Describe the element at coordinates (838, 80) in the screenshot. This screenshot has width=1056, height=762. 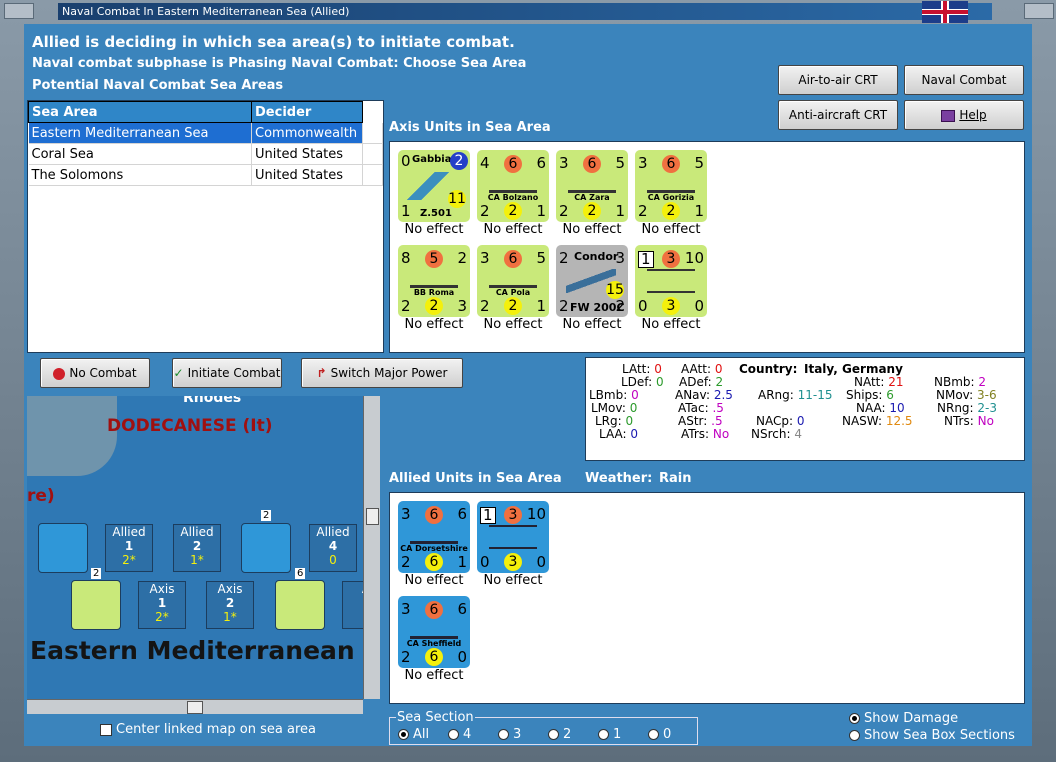
I see `air-to-air-crt-button: Air-to-air CRT` at that location.